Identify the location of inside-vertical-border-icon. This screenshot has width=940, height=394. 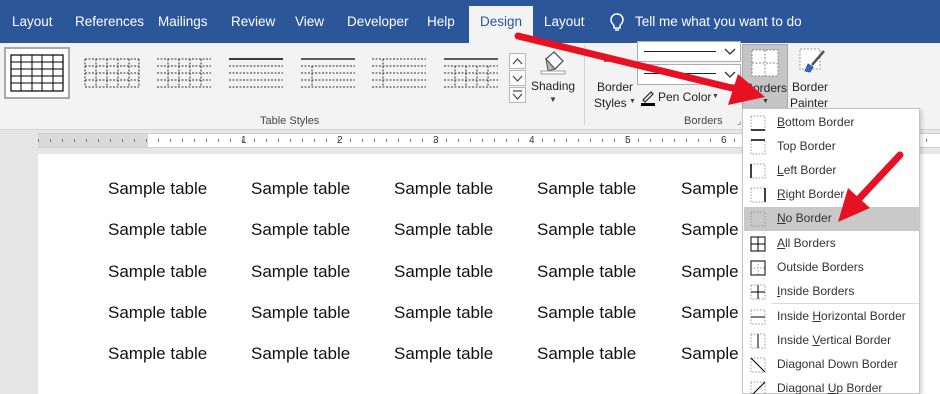
(758, 341).